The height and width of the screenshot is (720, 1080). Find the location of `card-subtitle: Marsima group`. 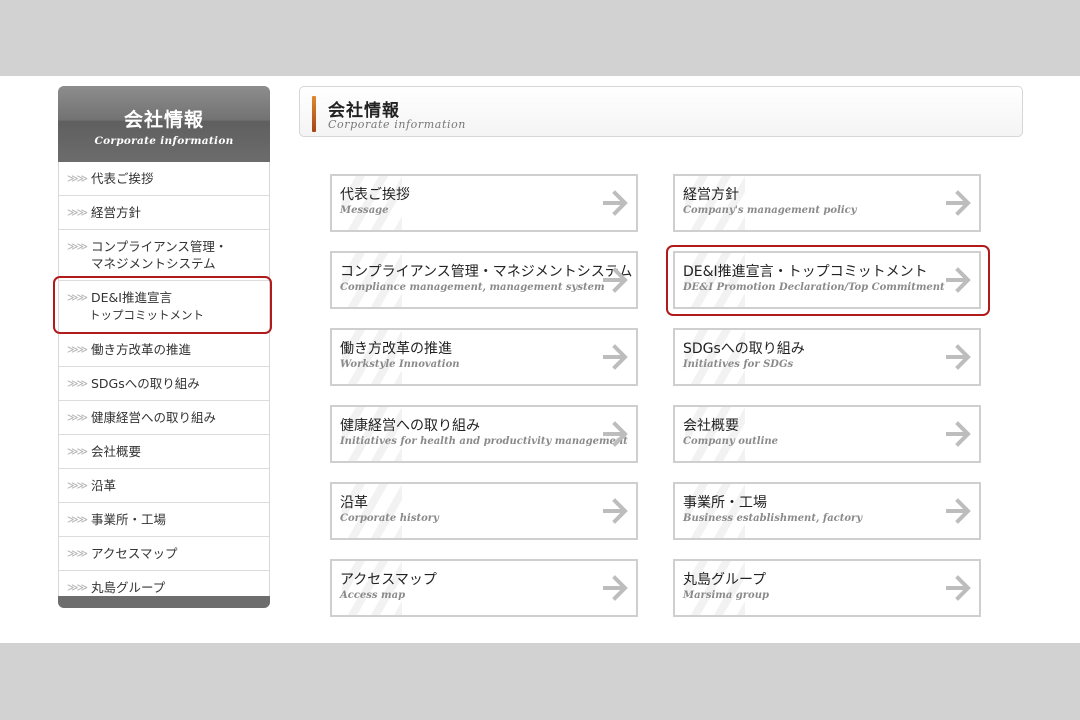

card-subtitle: Marsima group is located at coordinates (726, 595).